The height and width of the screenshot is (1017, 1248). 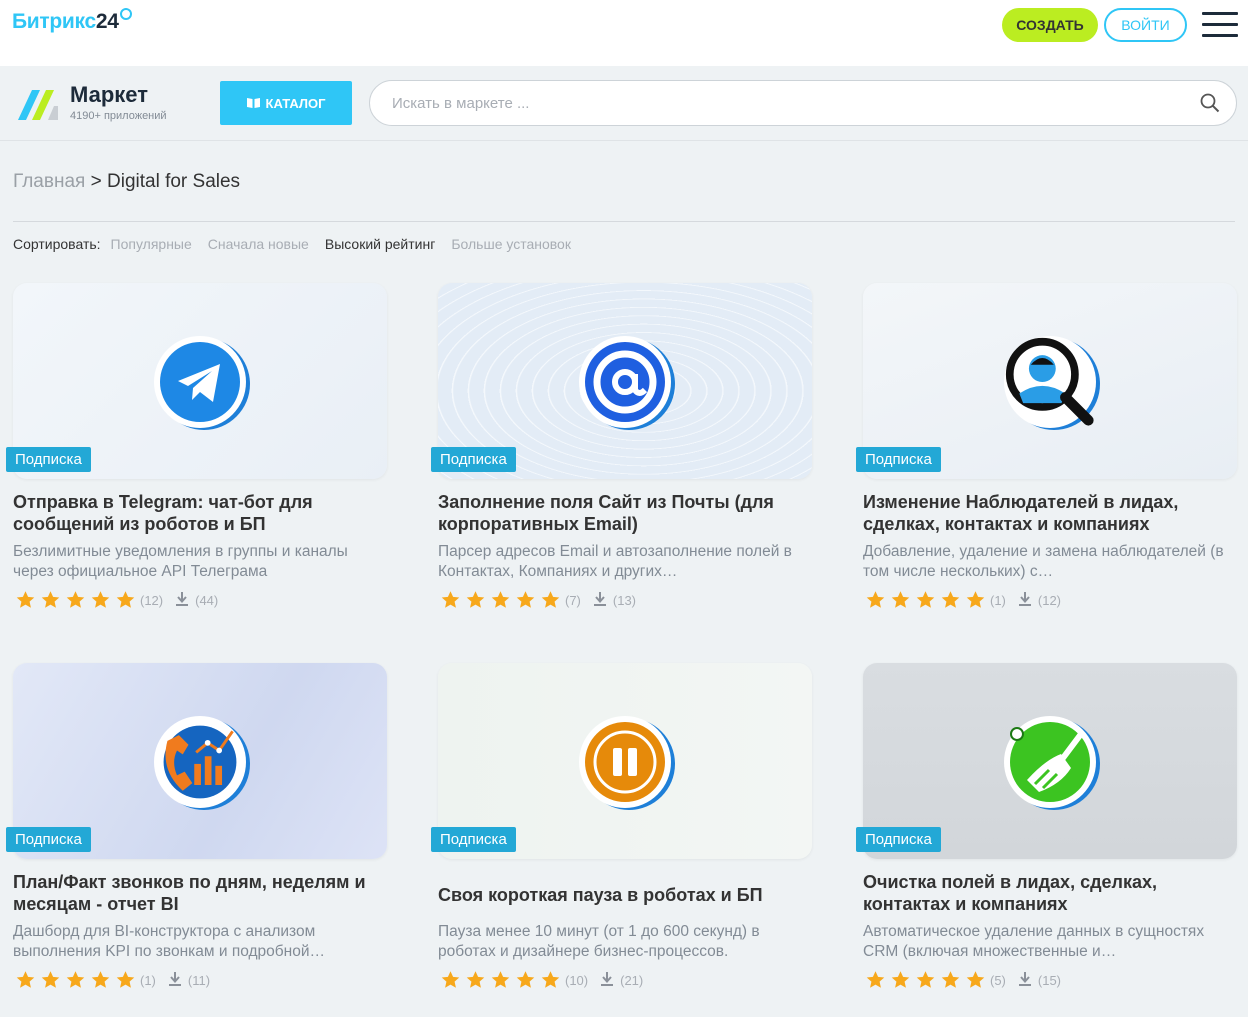 I want to click on market-title: Маркет, so click(x=109, y=94).